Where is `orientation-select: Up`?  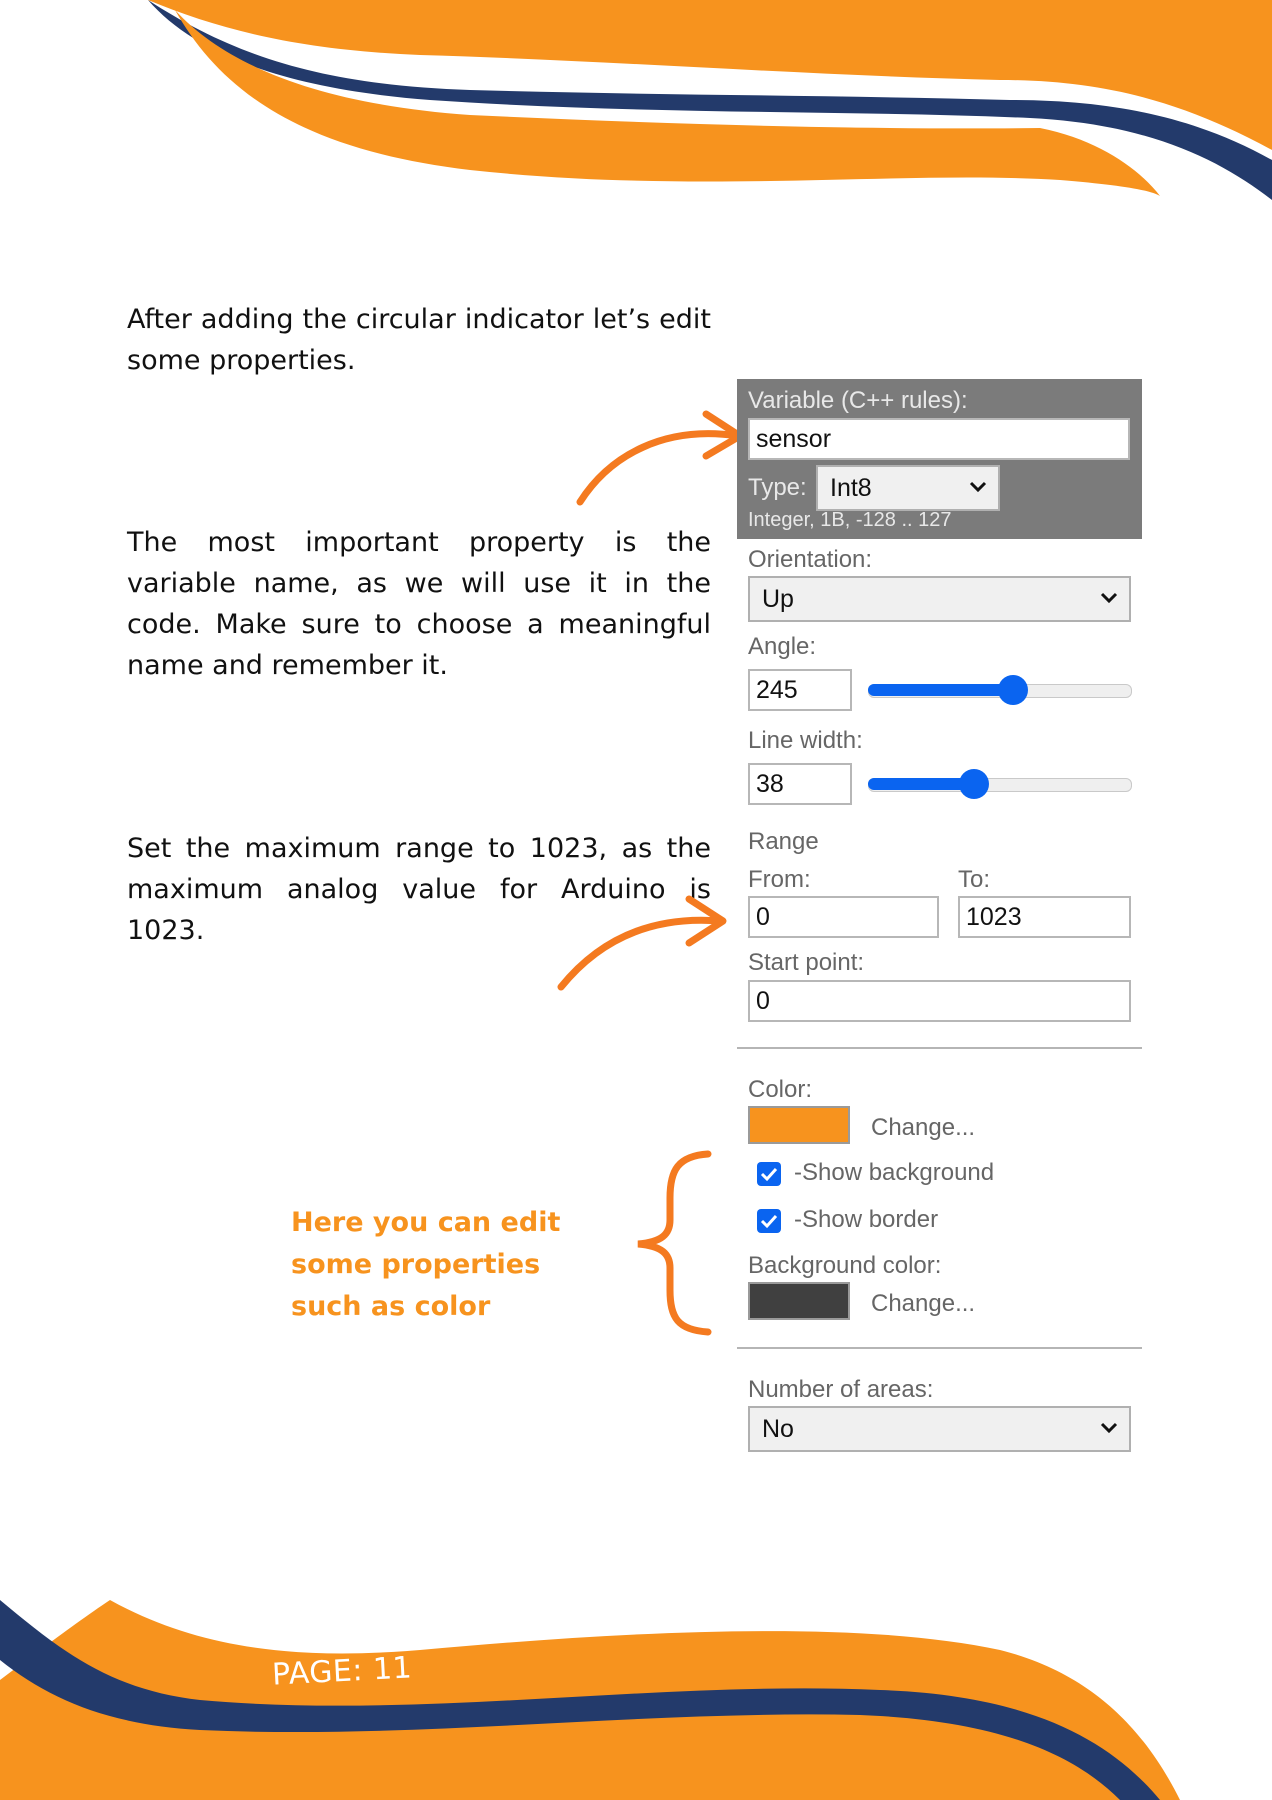
orientation-select: Up is located at coordinates (939, 599).